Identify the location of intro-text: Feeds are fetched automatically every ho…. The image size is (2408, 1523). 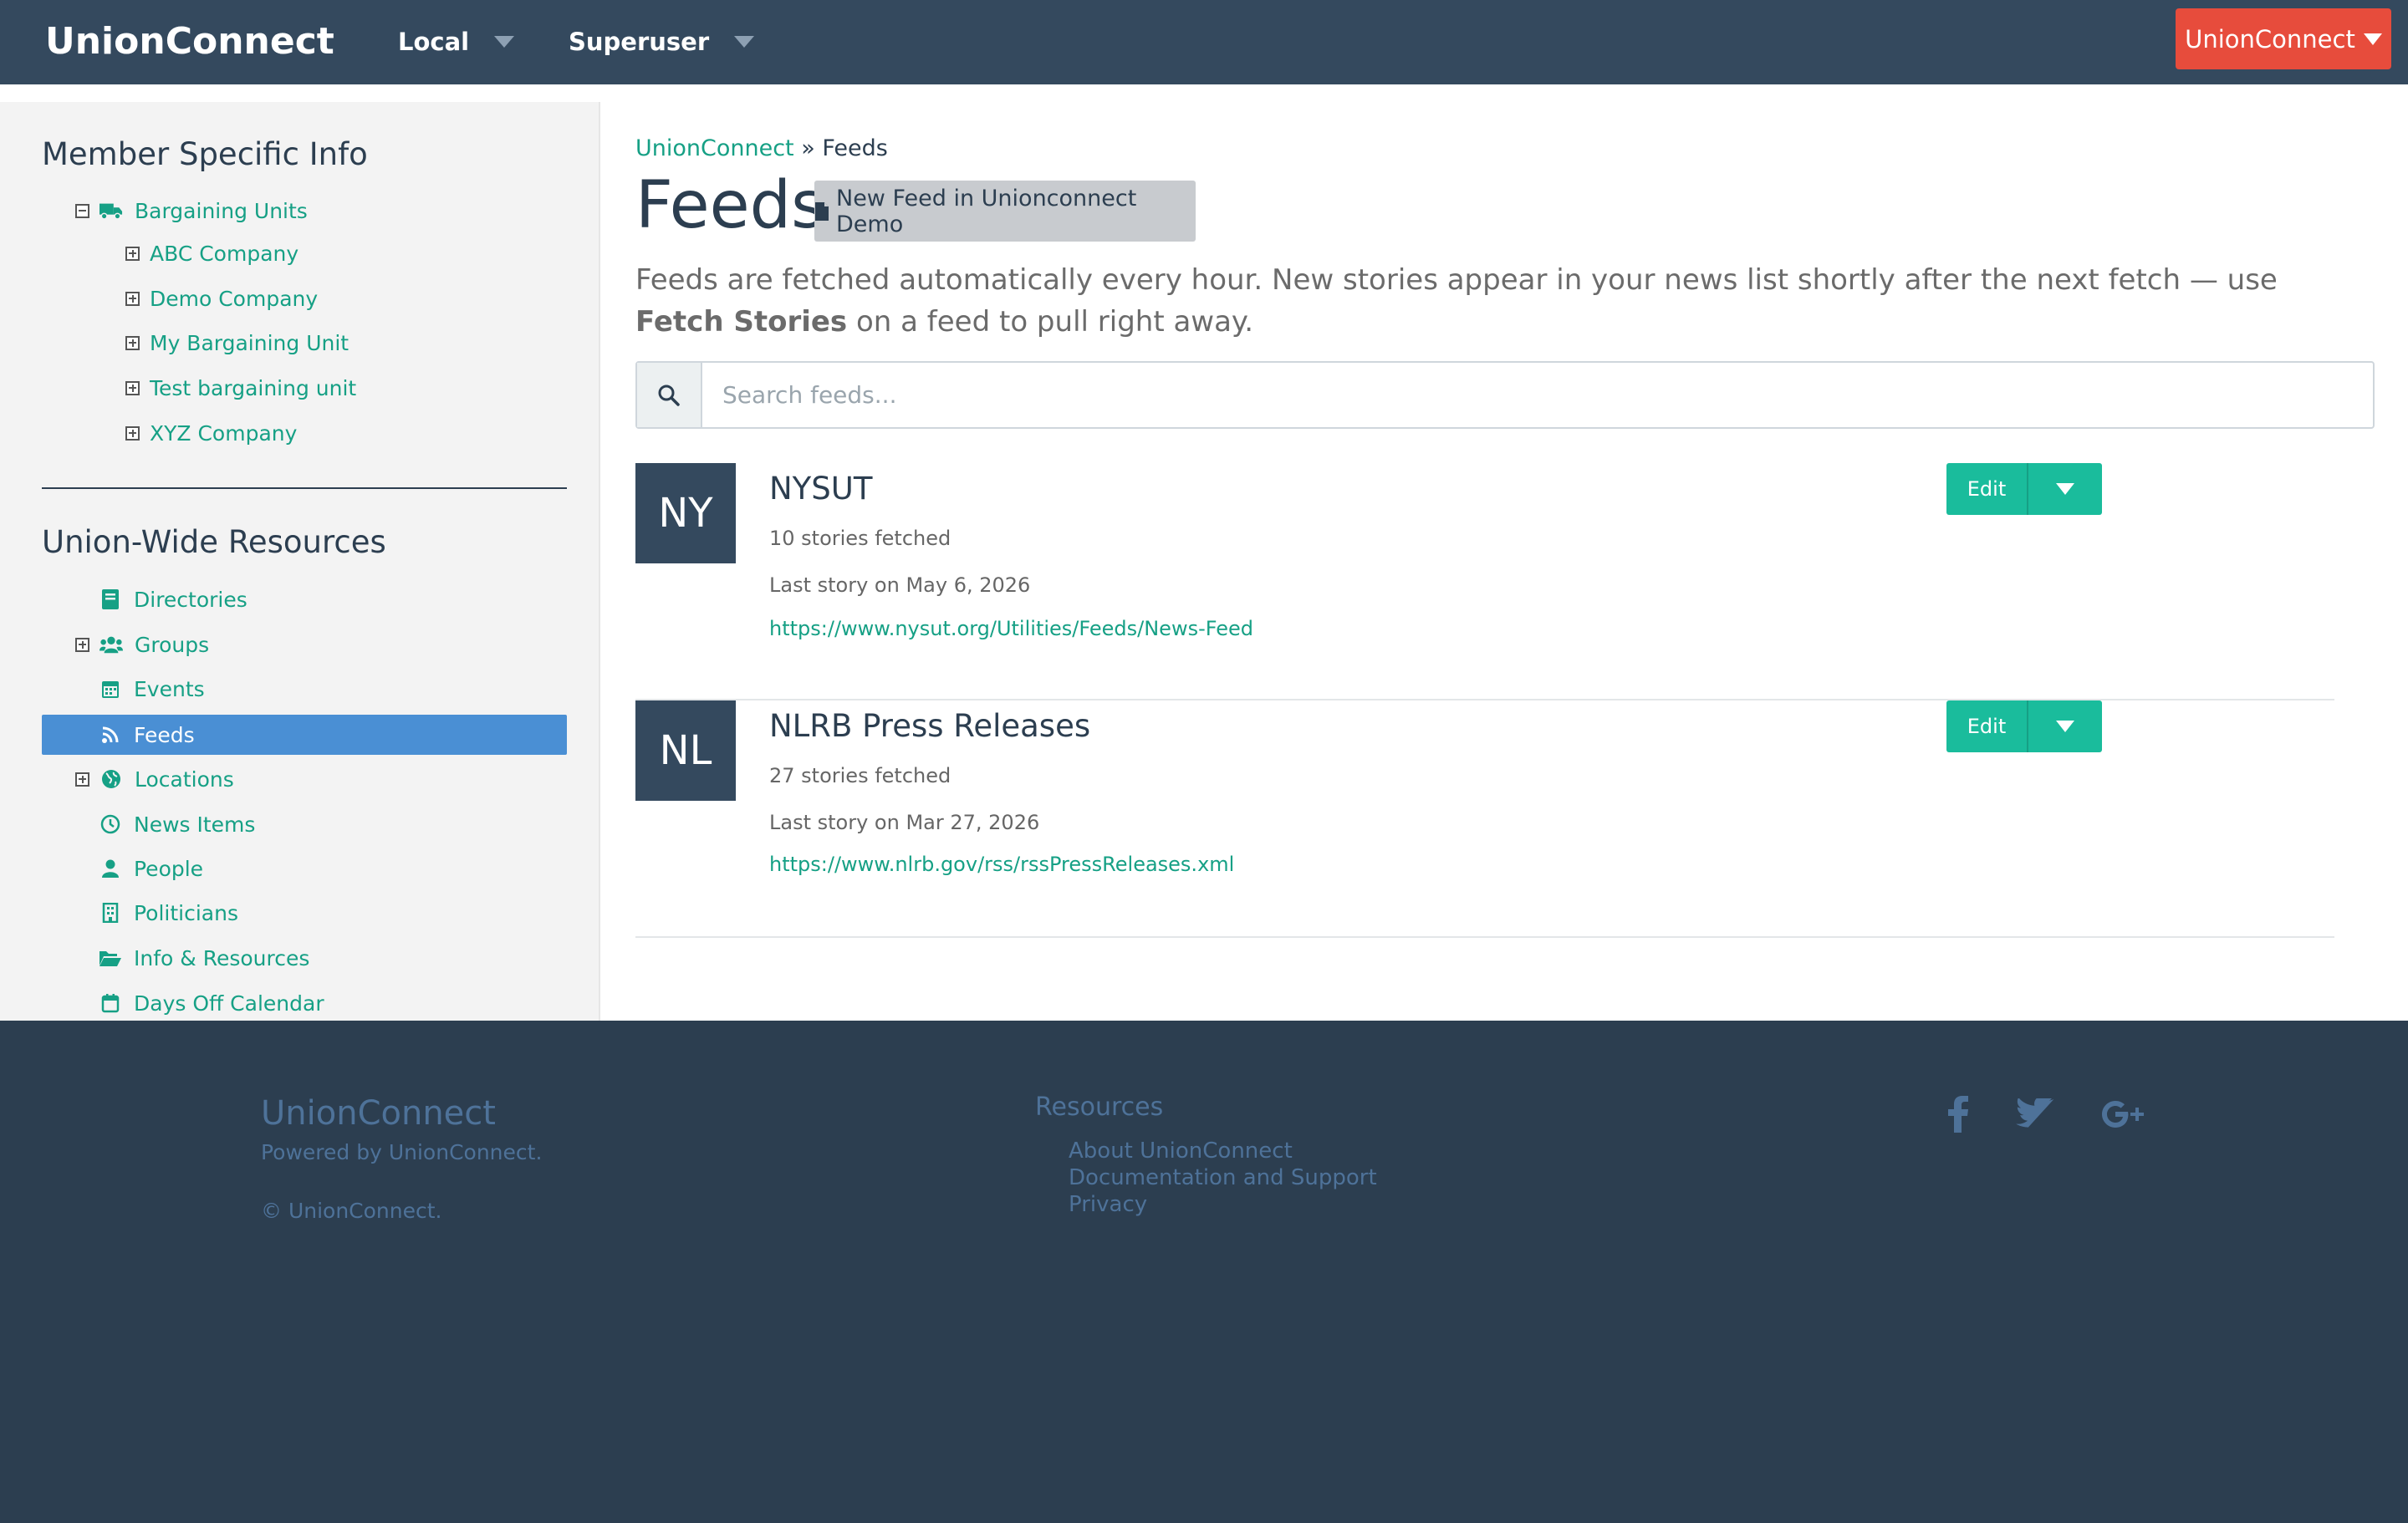
(1496, 301).